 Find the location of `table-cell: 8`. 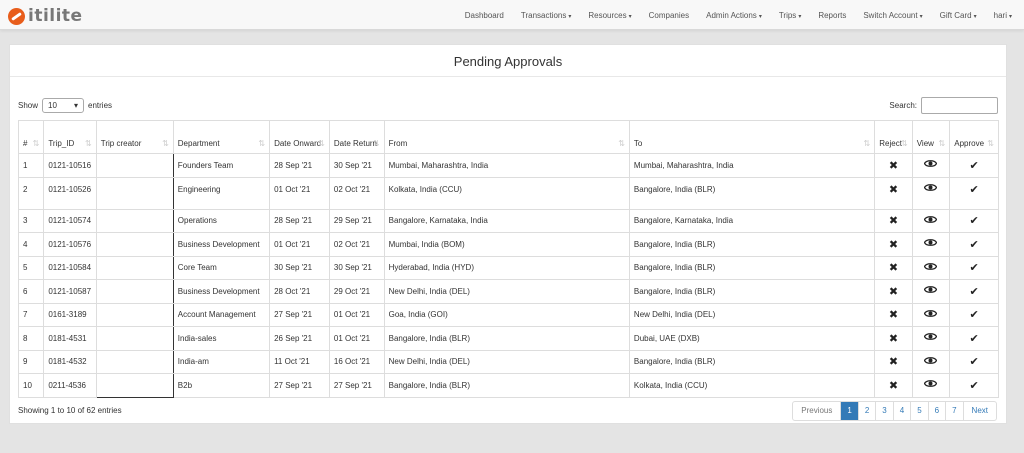

table-cell: 8 is located at coordinates (31, 338).